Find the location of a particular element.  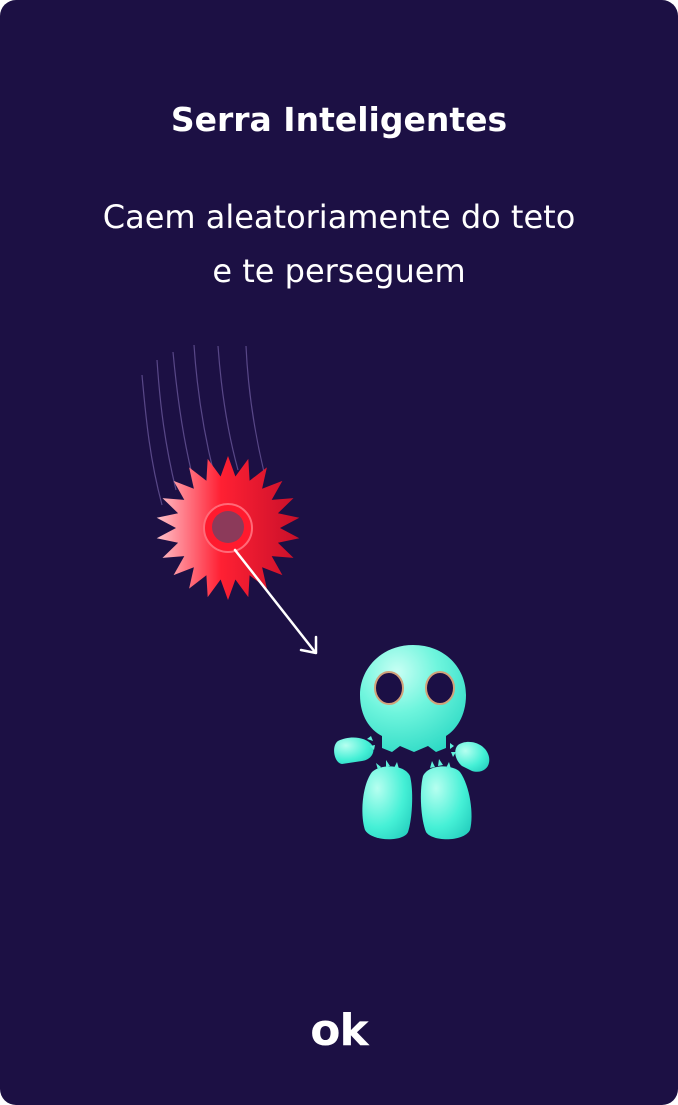

saw-blade-icon is located at coordinates (228, 528).